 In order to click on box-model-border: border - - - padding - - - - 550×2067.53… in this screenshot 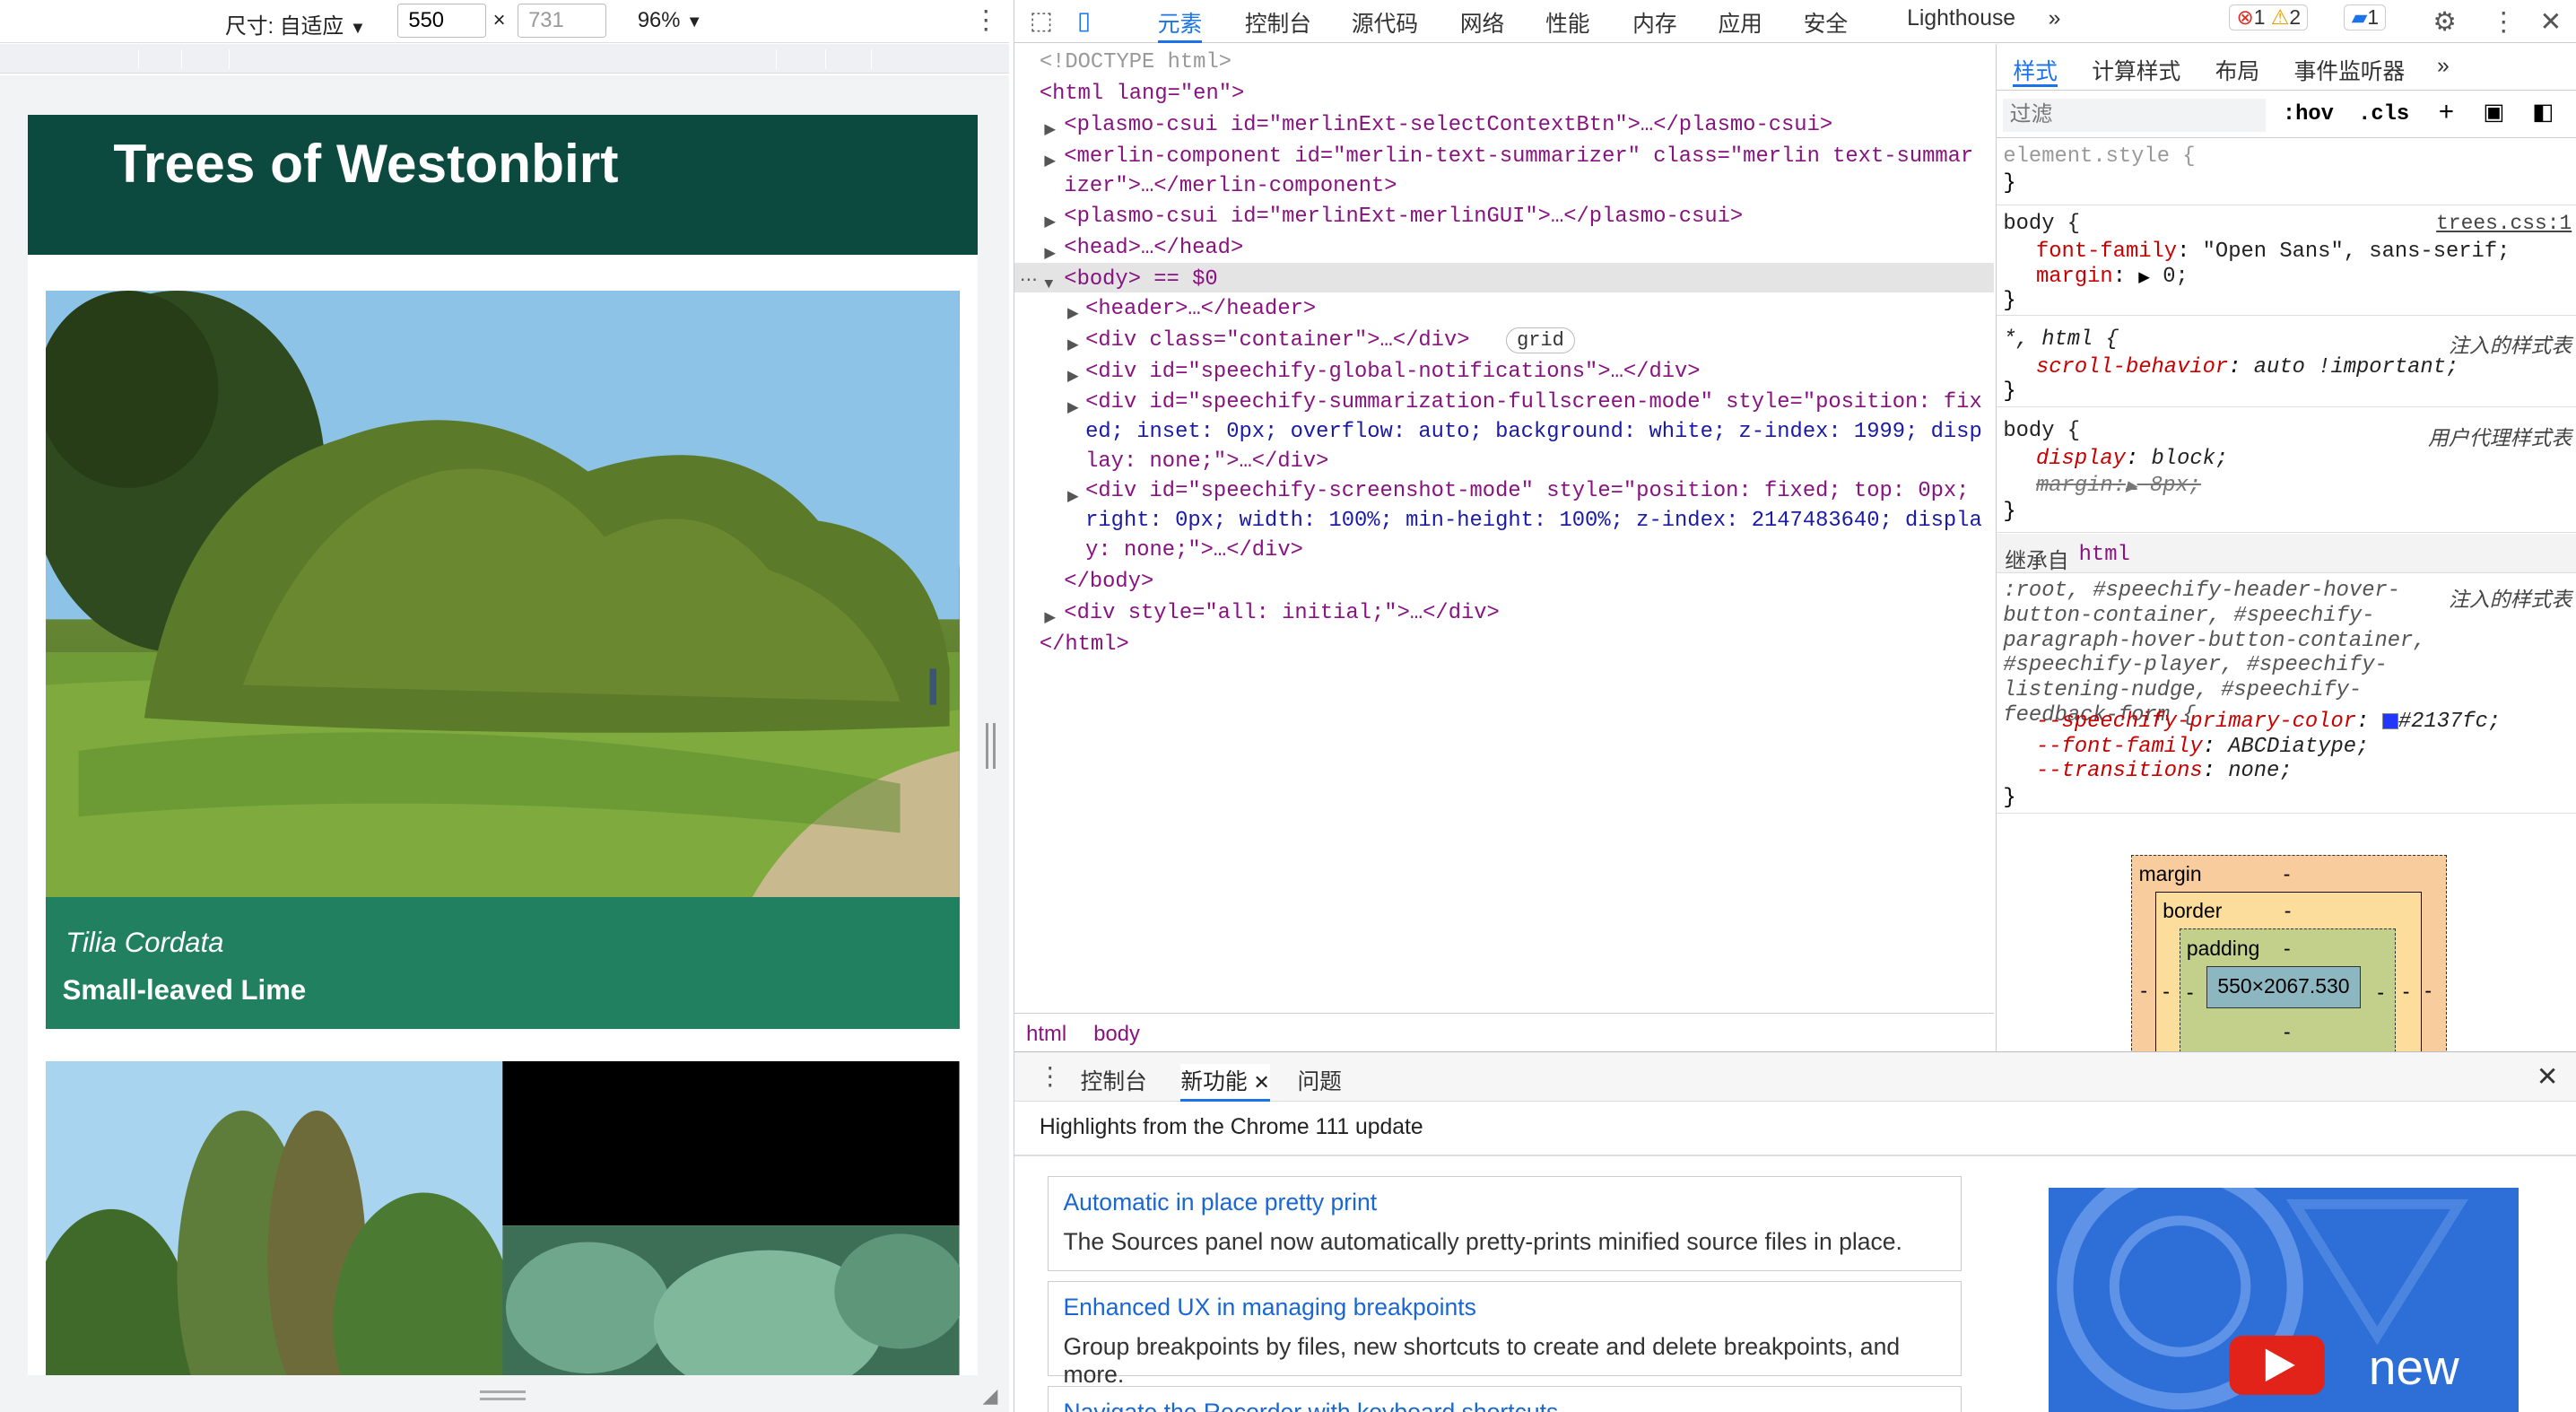, I will do `click(2288, 972)`.